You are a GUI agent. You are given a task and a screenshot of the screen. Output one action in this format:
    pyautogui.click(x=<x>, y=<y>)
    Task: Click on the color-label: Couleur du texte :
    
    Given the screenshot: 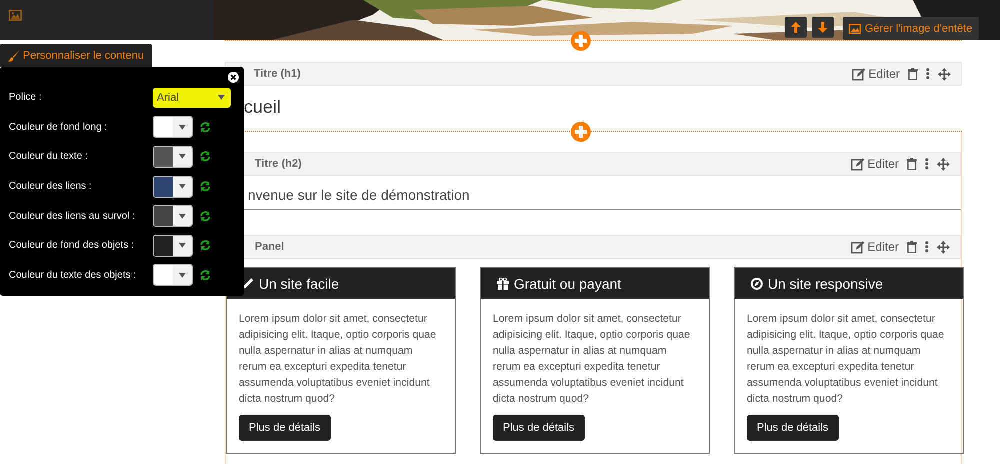 What is the action you would take?
    pyautogui.click(x=49, y=156)
    